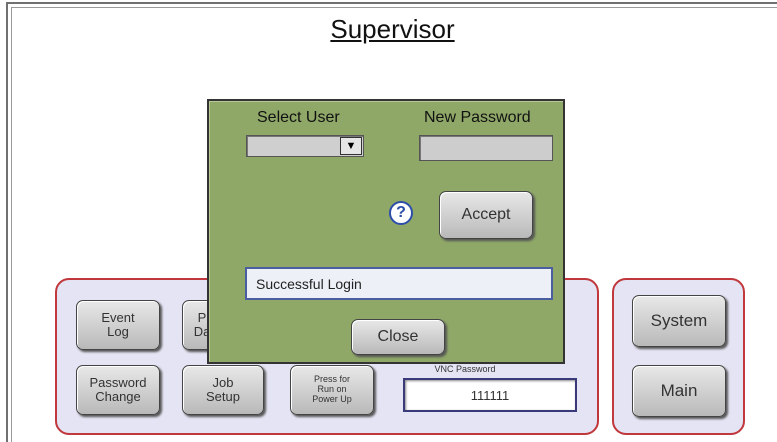 The width and height of the screenshot is (777, 442). What do you see at coordinates (486, 215) in the screenshot?
I see `accept-button: Accept` at bounding box center [486, 215].